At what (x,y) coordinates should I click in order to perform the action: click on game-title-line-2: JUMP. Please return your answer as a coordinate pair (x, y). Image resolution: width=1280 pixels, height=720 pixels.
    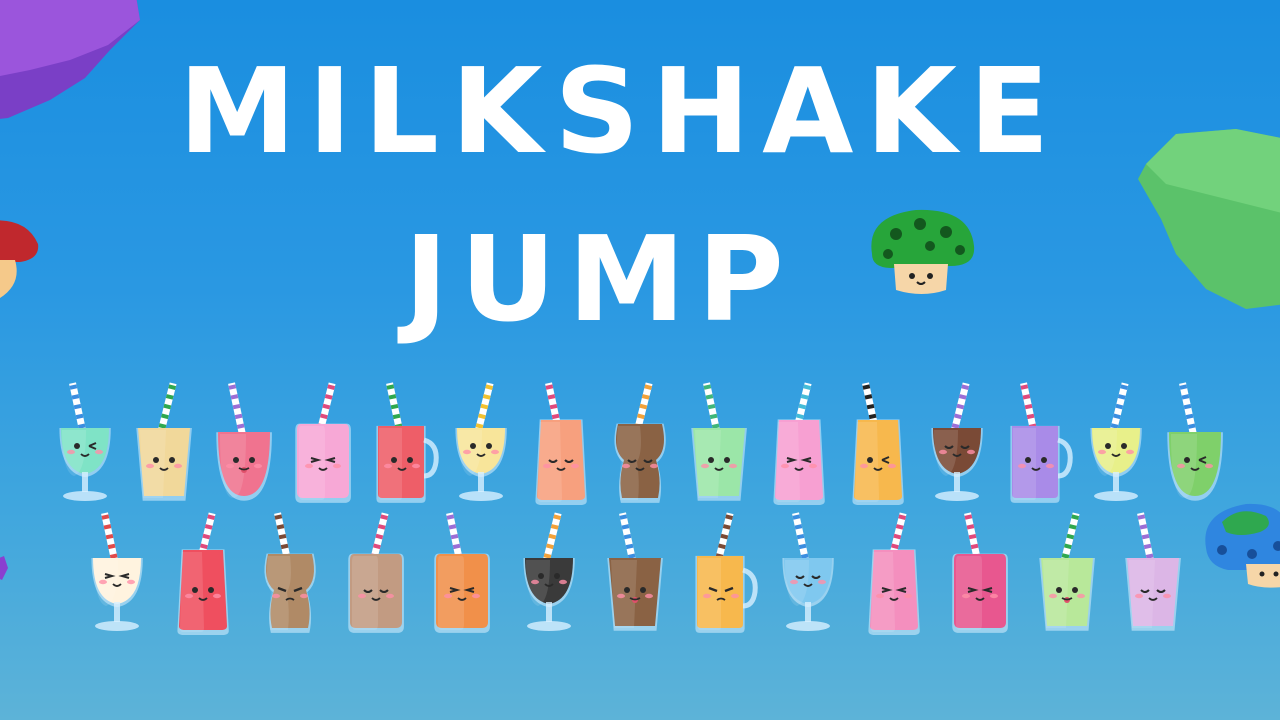
    Looking at the image, I should click on (600, 279).